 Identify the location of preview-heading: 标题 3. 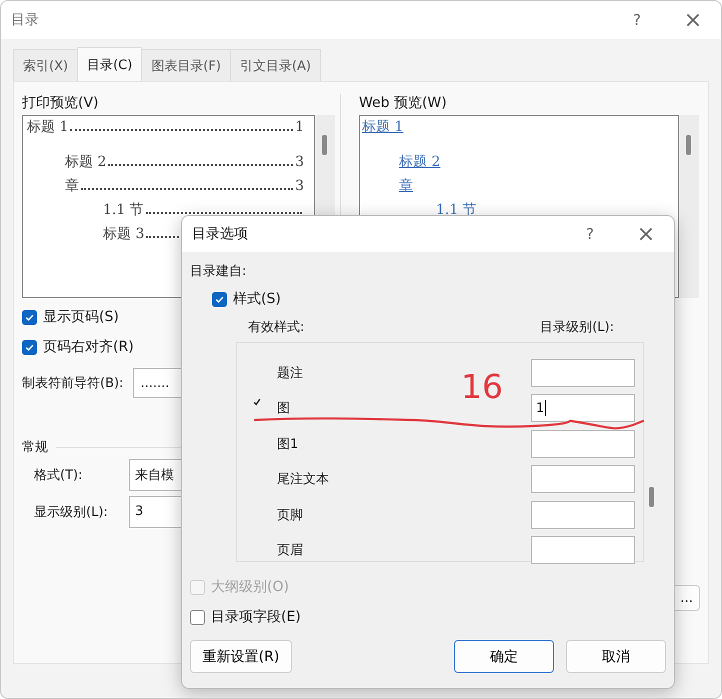
(123, 234).